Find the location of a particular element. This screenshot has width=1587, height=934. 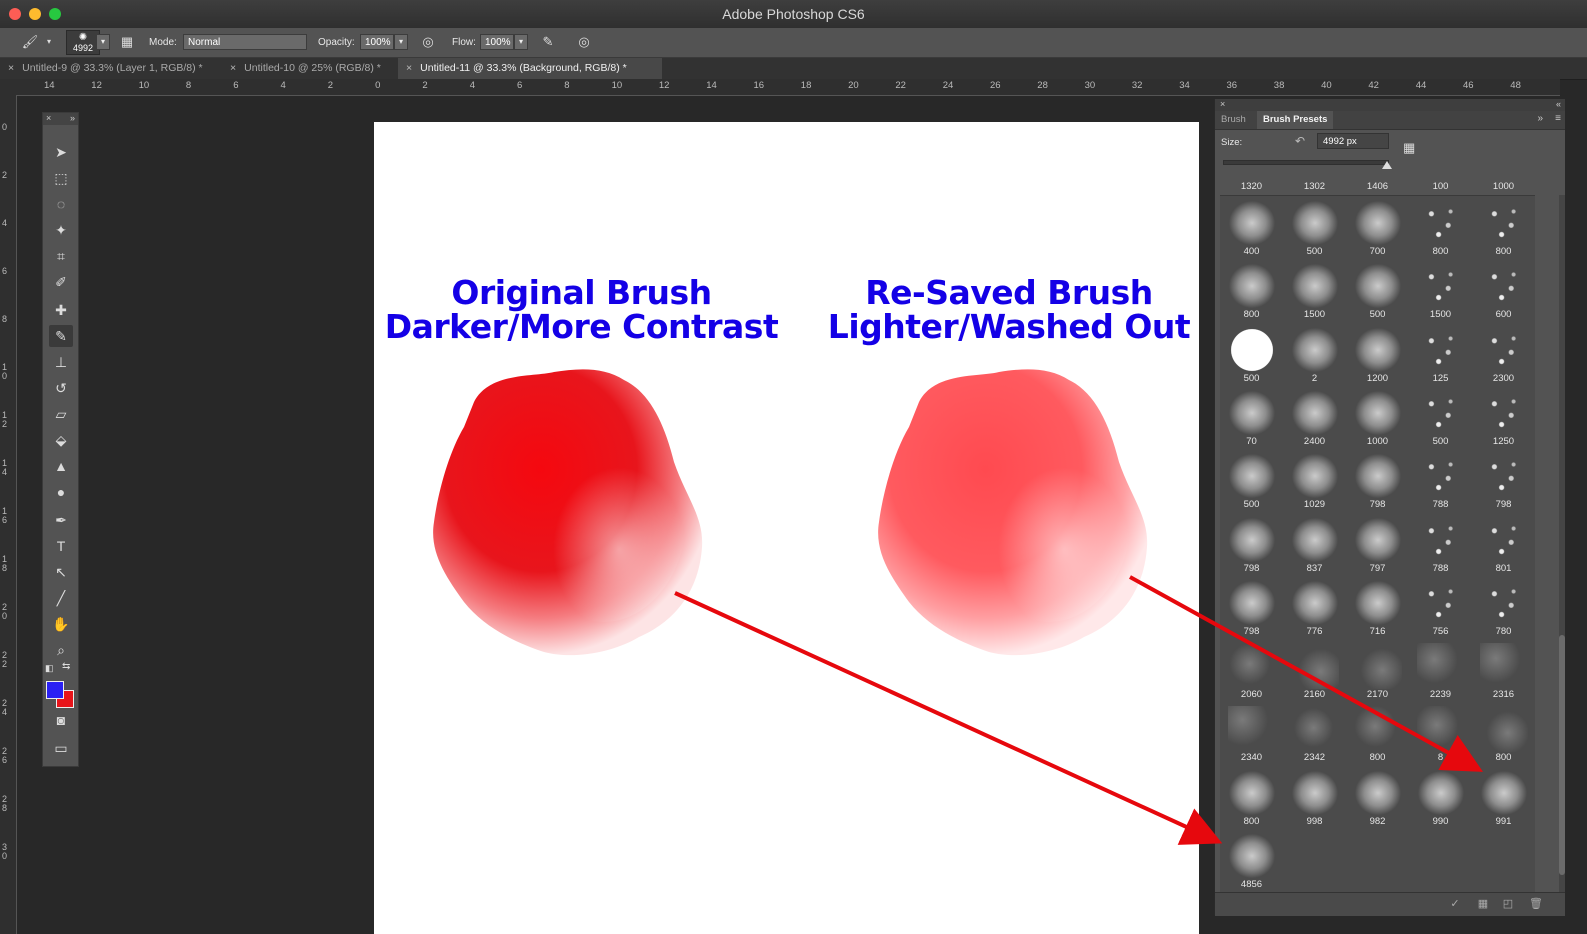

panel-header: × « is located at coordinates (1390, 105).